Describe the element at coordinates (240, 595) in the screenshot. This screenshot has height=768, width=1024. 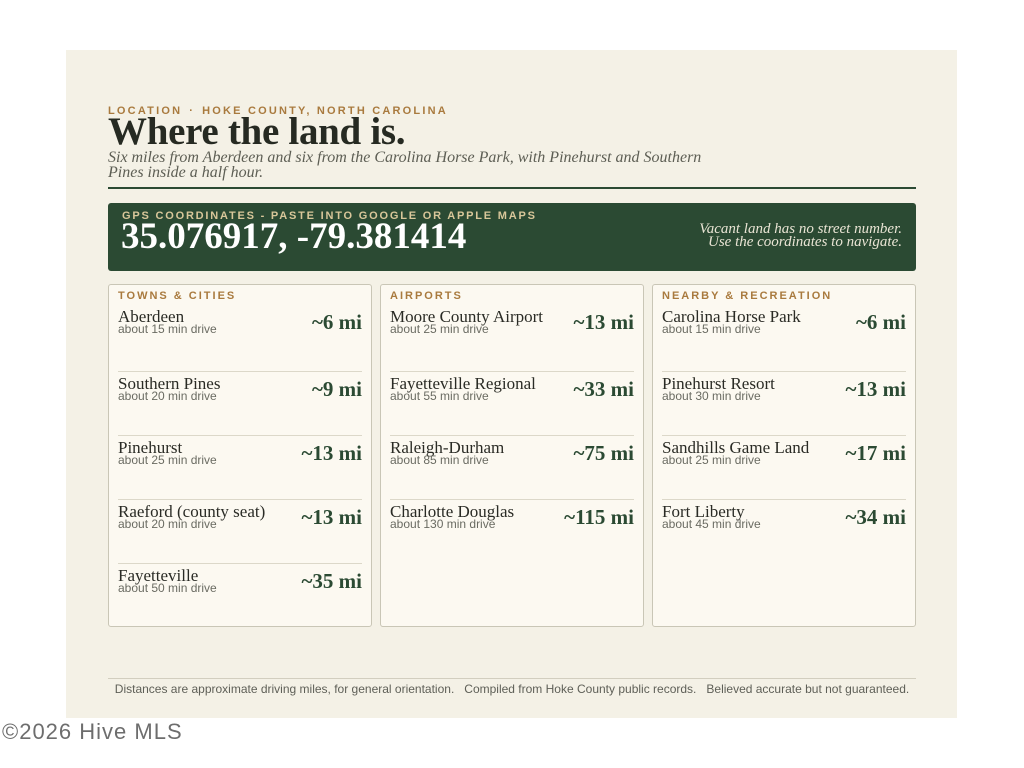
I see `list-item: Fayetteville about 50 min drive ~35 mi` at that location.